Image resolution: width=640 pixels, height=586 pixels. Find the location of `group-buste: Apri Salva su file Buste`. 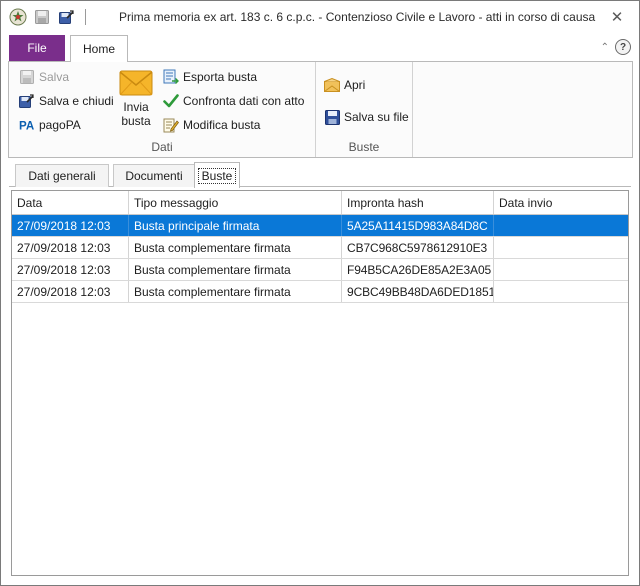

group-buste: Apri Salva su file Buste is located at coordinates (364, 109).